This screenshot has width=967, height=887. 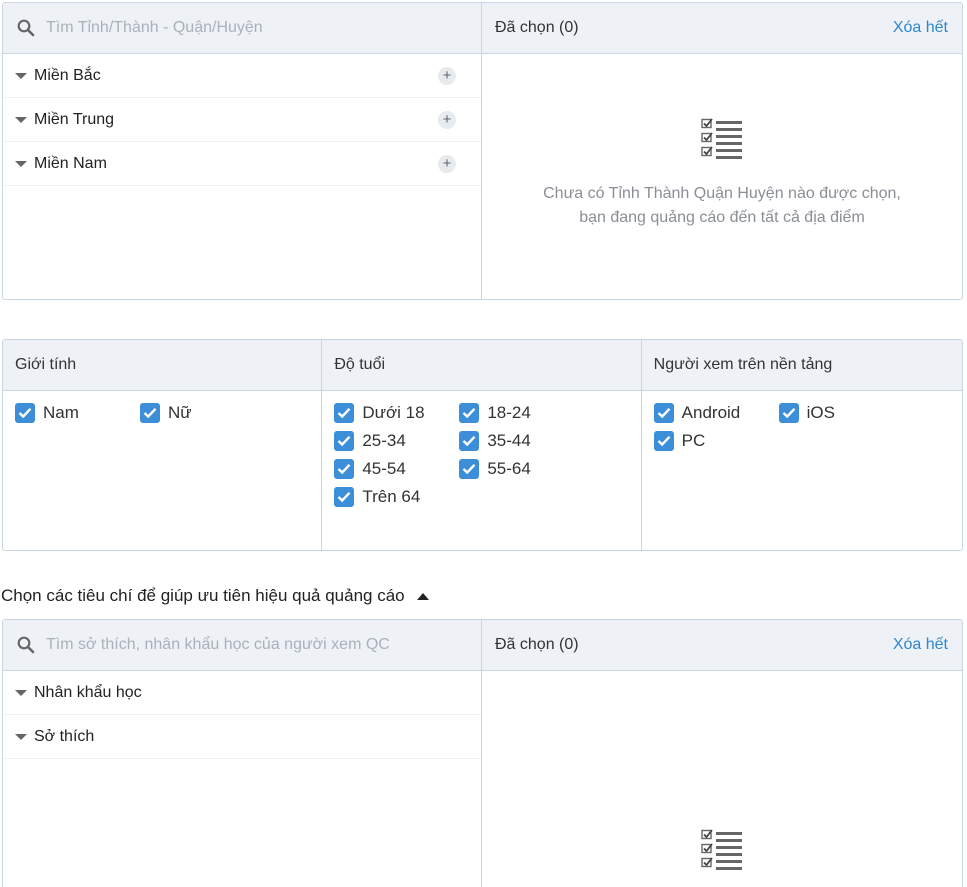 I want to click on empty-state, so click(x=722, y=849).